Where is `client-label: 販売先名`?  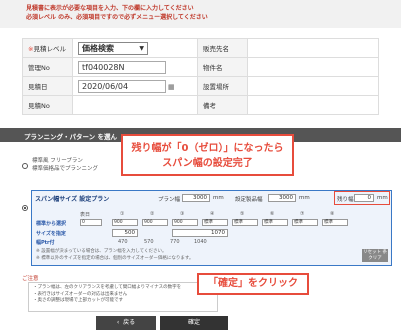
client-label: 販売先名 is located at coordinates (222, 48).